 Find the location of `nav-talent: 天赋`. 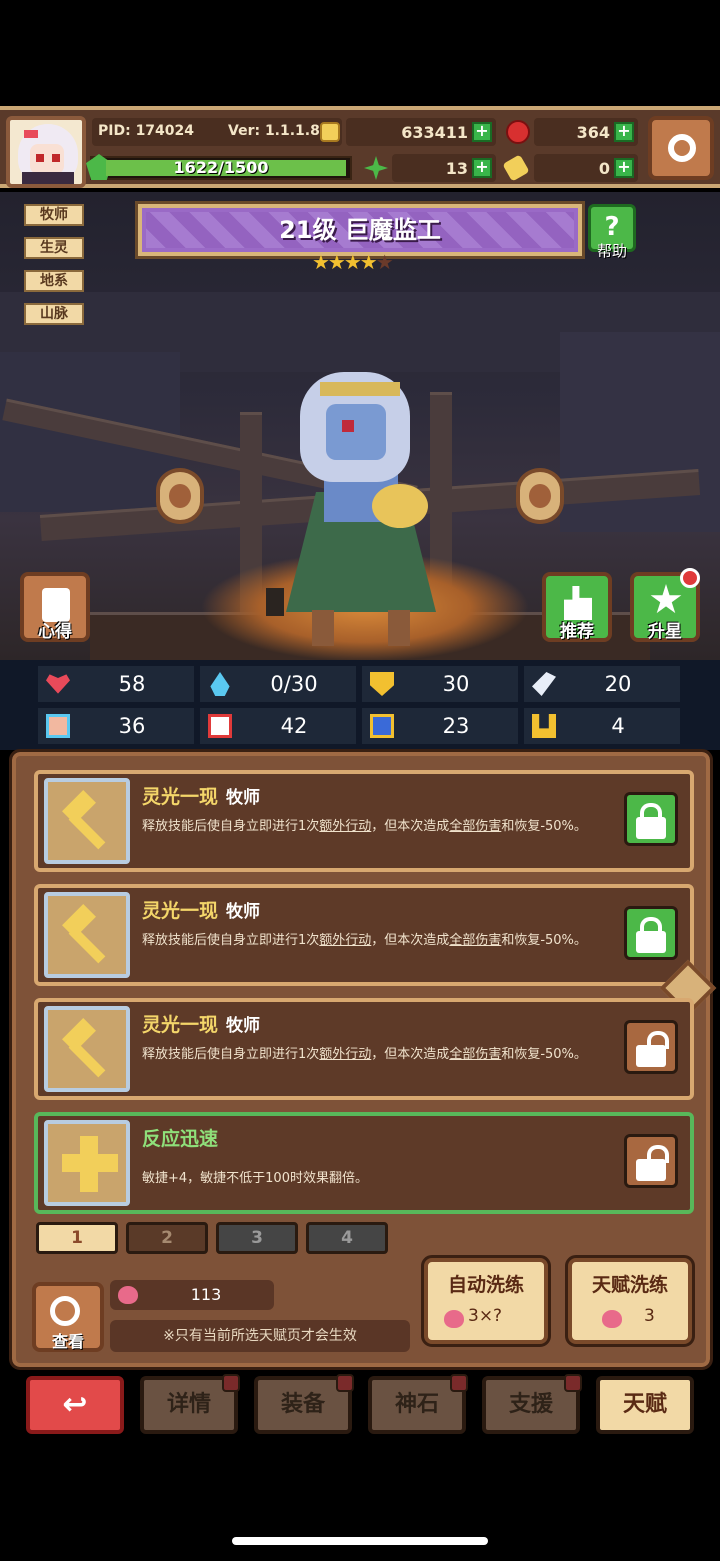

nav-talent: 天赋 is located at coordinates (645, 1405).